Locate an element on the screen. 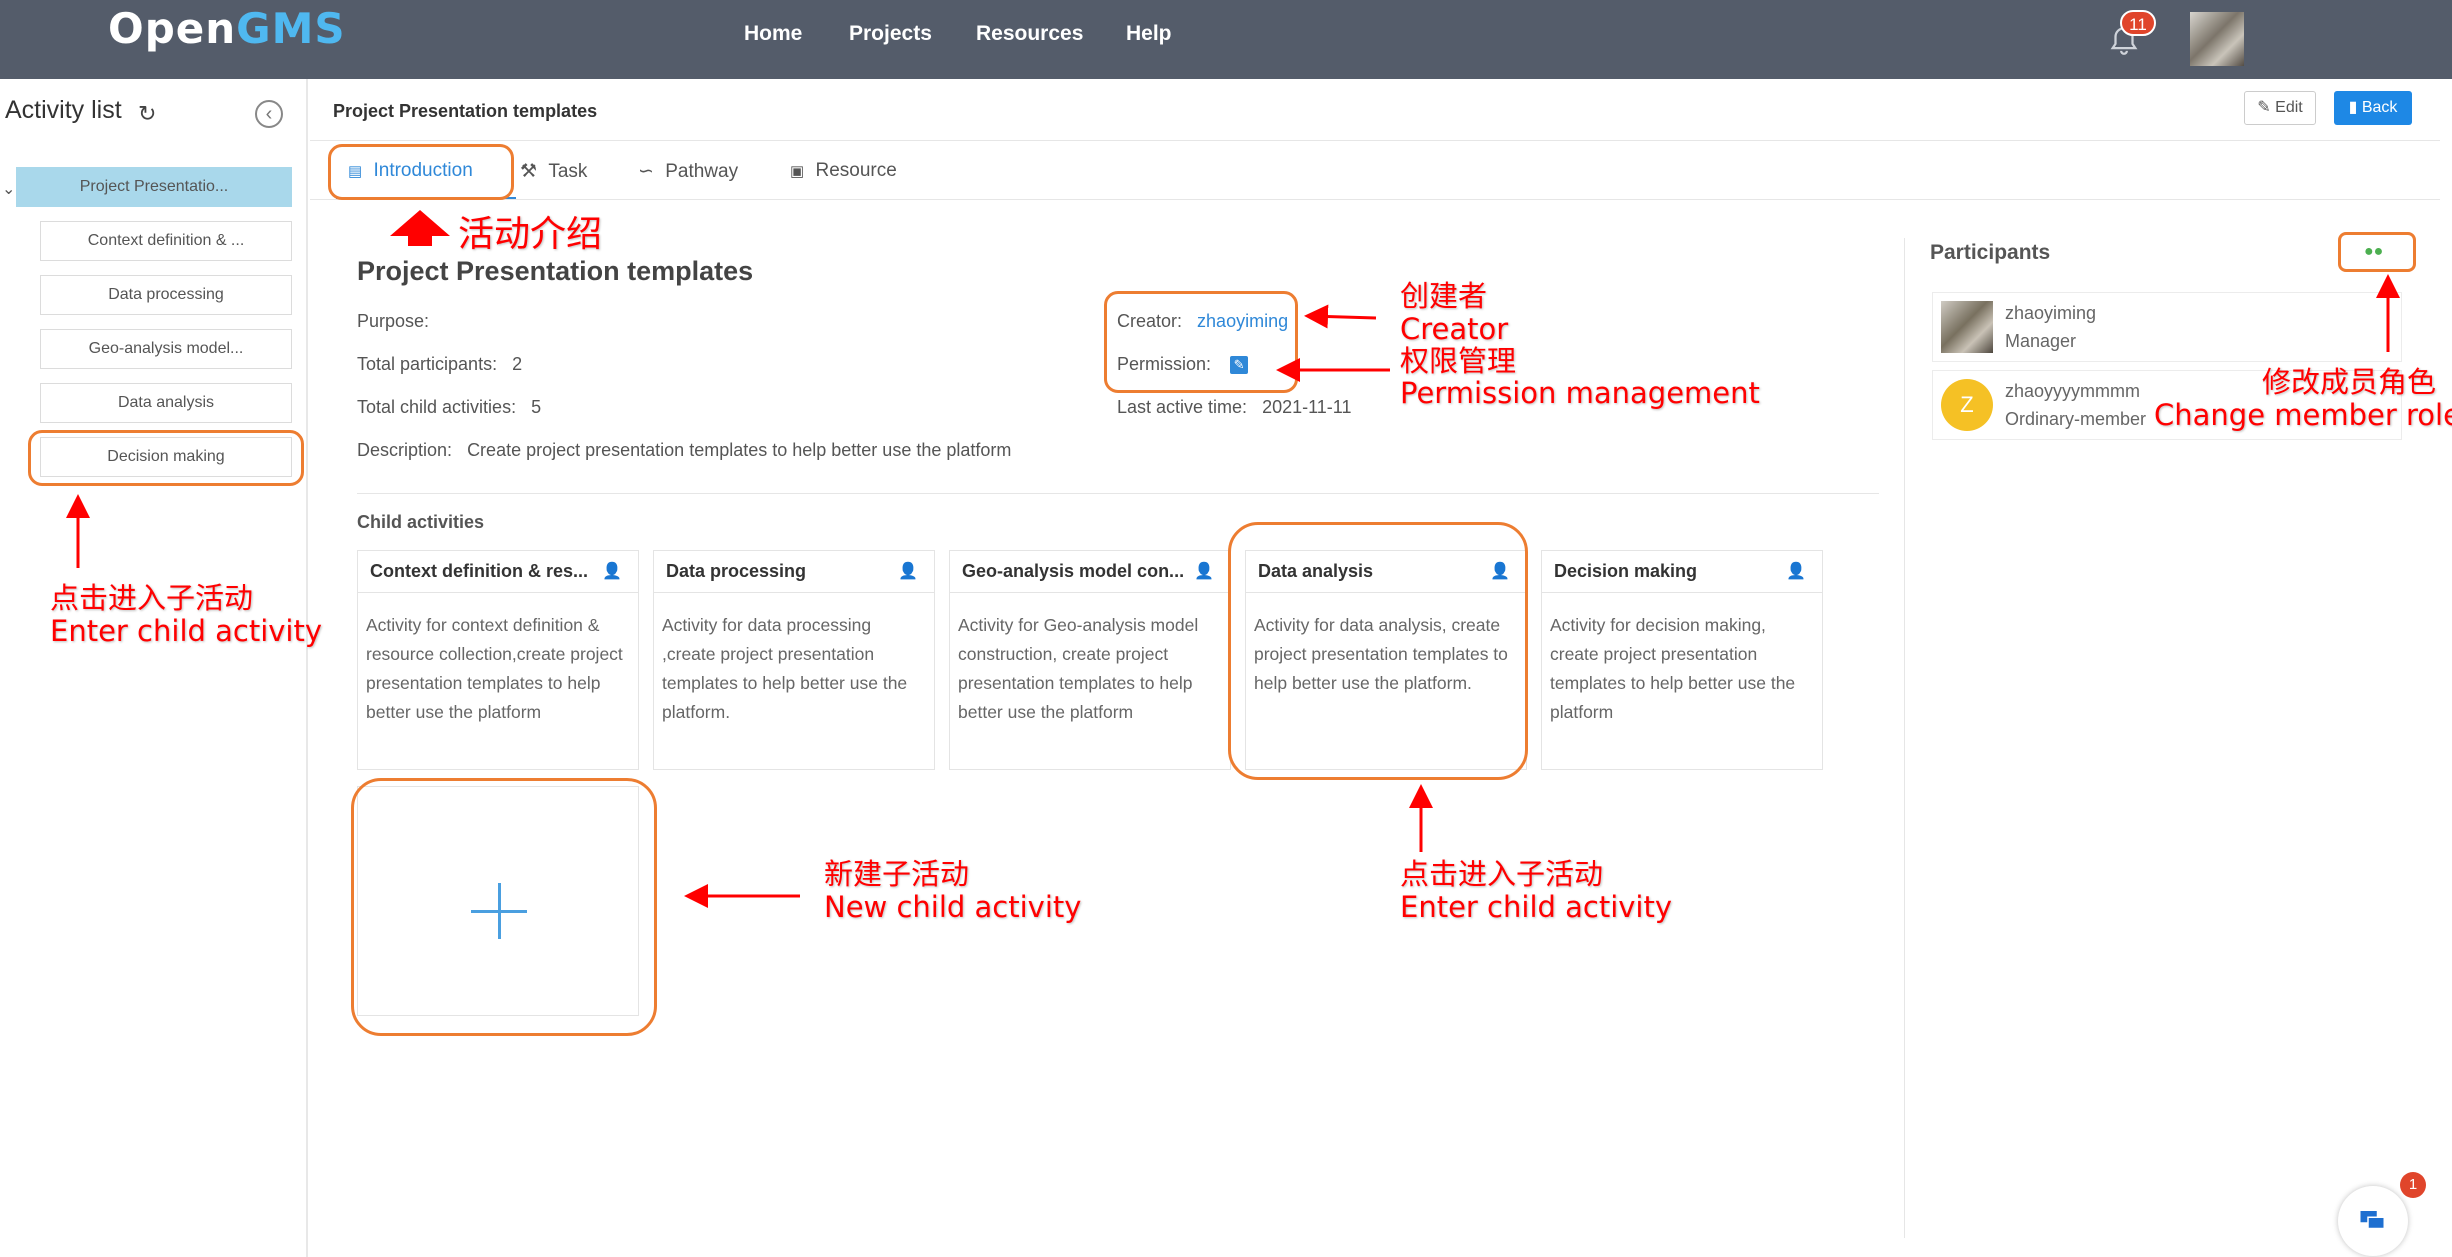 The height and width of the screenshot is (1257, 2452). user-avatar is located at coordinates (2217, 39).